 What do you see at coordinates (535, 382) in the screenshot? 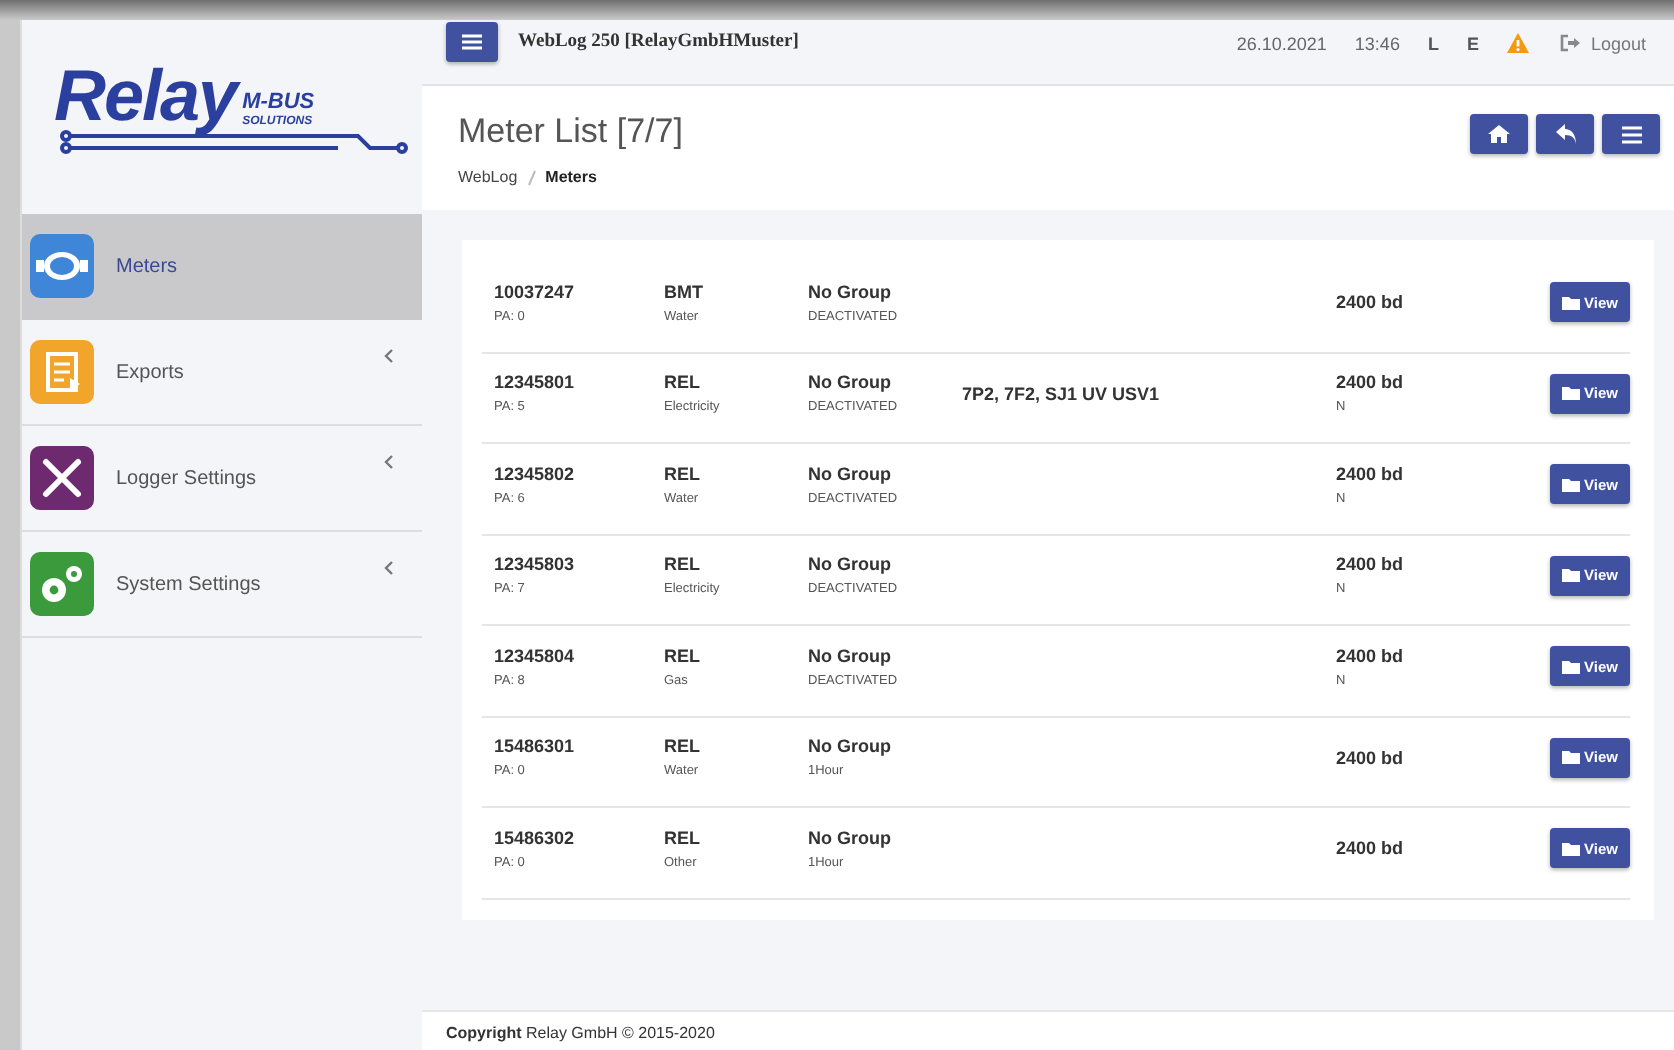
I see `table-cell-text: 12345801` at bounding box center [535, 382].